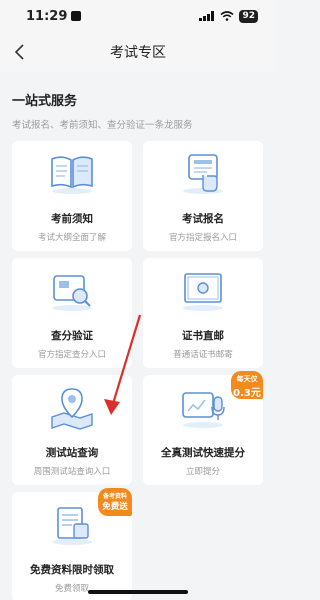 This screenshot has width=320, height=600. What do you see at coordinates (72, 175) in the screenshot?
I see `book-icon` at bounding box center [72, 175].